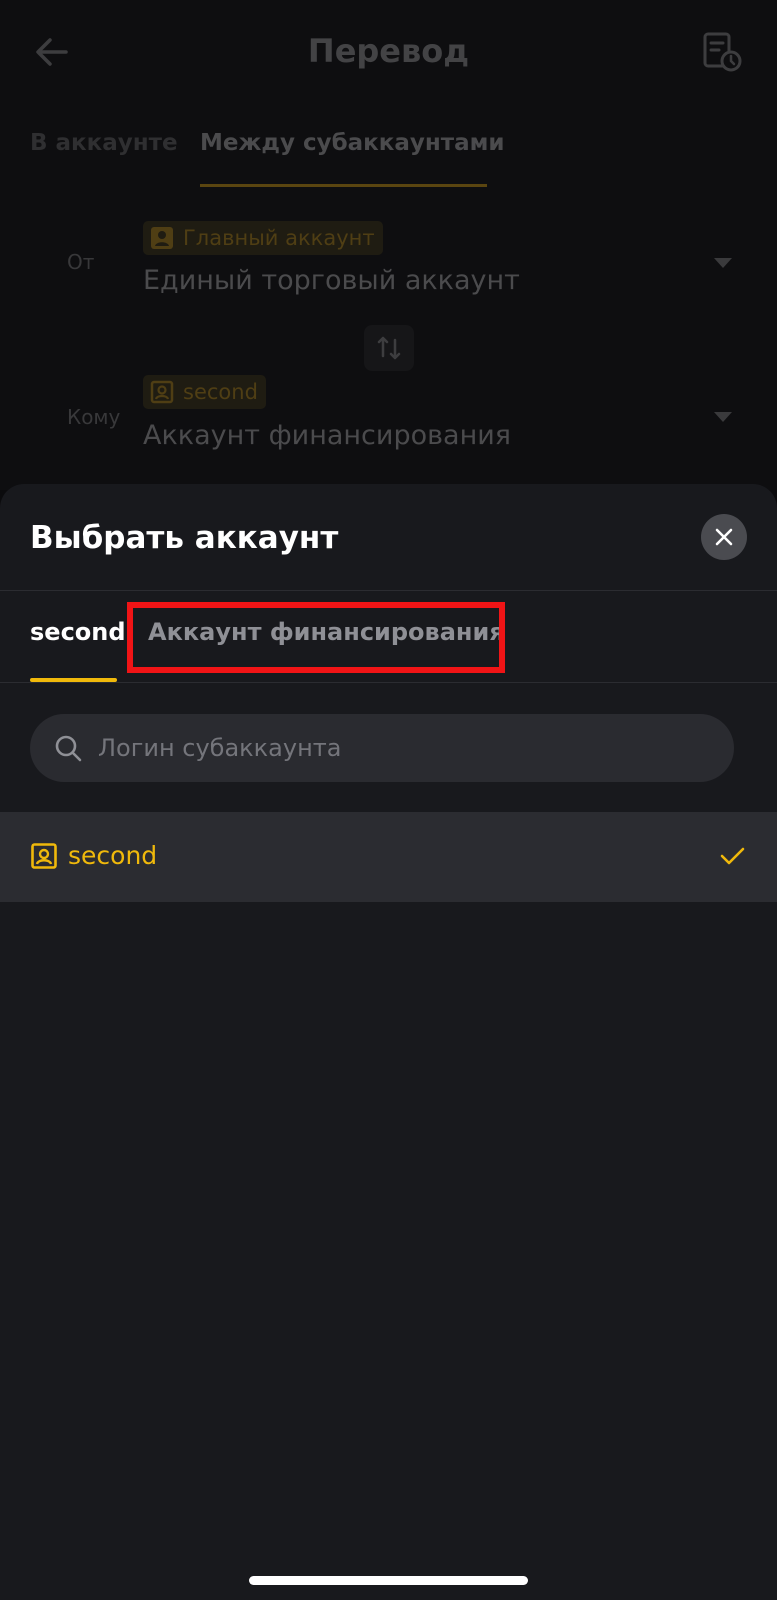 The image size is (777, 1600). What do you see at coordinates (184, 538) in the screenshot?
I see `sheet-title: Выбрать аккаунт` at bounding box center [184, 538].